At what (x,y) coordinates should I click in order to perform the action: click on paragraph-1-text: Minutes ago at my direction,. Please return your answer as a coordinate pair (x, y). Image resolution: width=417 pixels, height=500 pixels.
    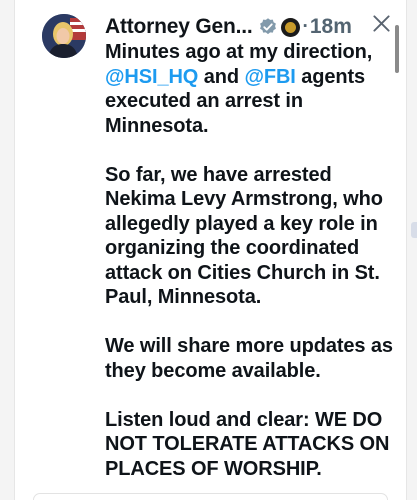
    Looking at the image, I should click on (239, 52).